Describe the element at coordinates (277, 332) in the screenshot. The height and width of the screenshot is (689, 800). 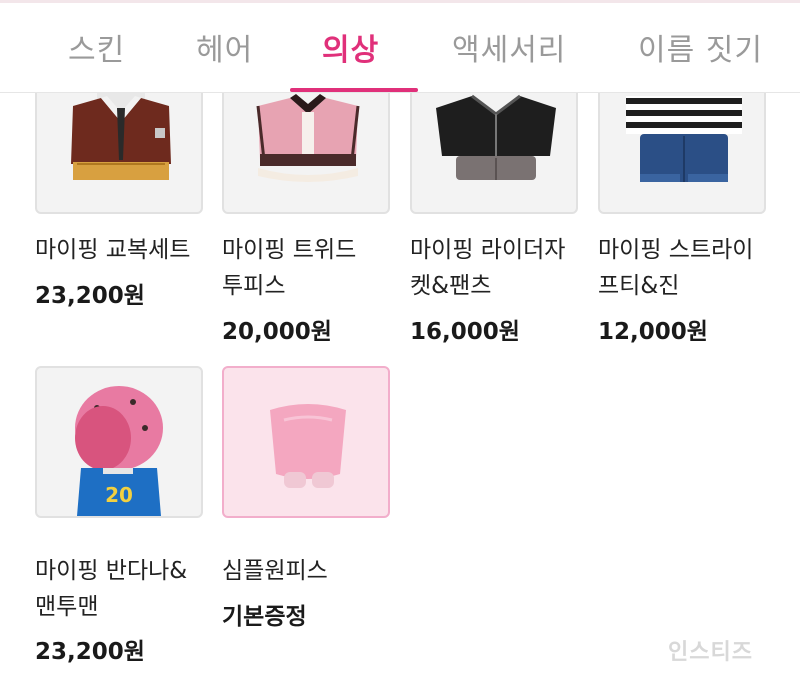
I see `item-price: 20,000원` at that location.